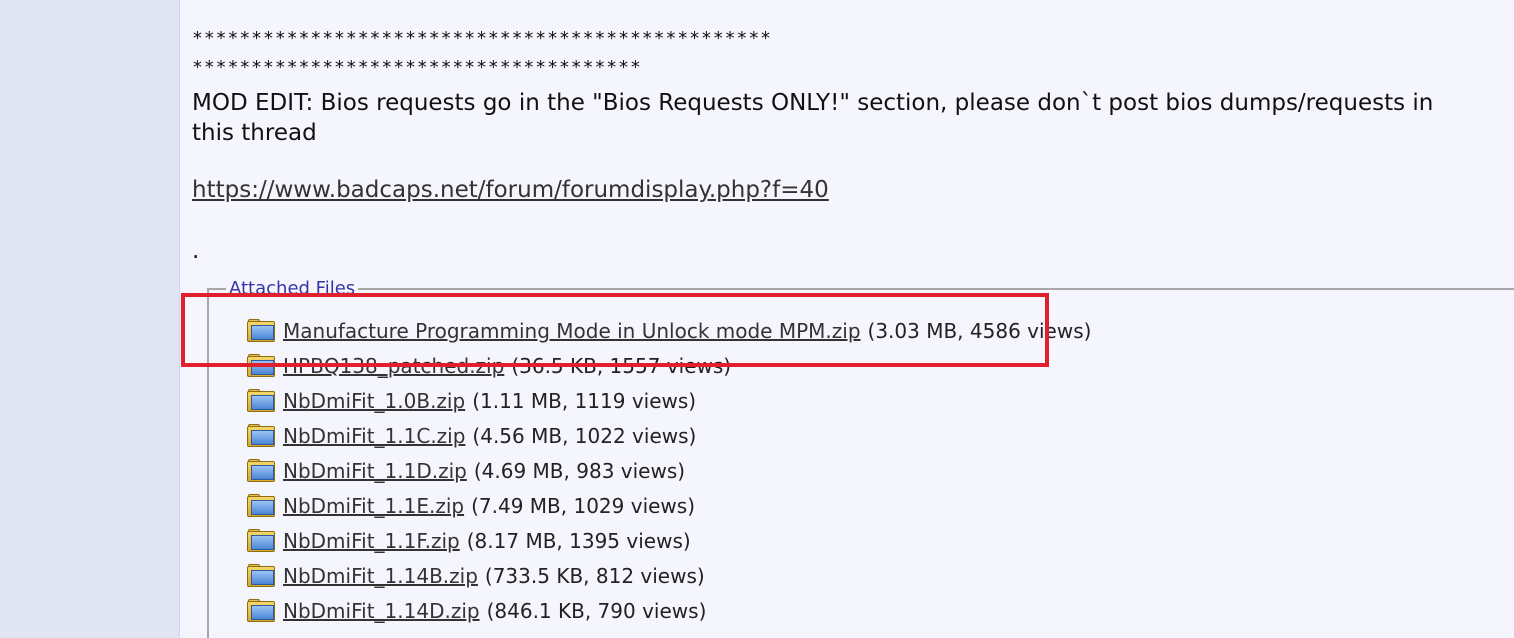 This screenshot has width=1514, height=638. What do you see at coordinates (979, 331) in the screenshot?
I see `attachment-meta: (3.03 MB, 4586 views)` at bounding box center [979, 331].